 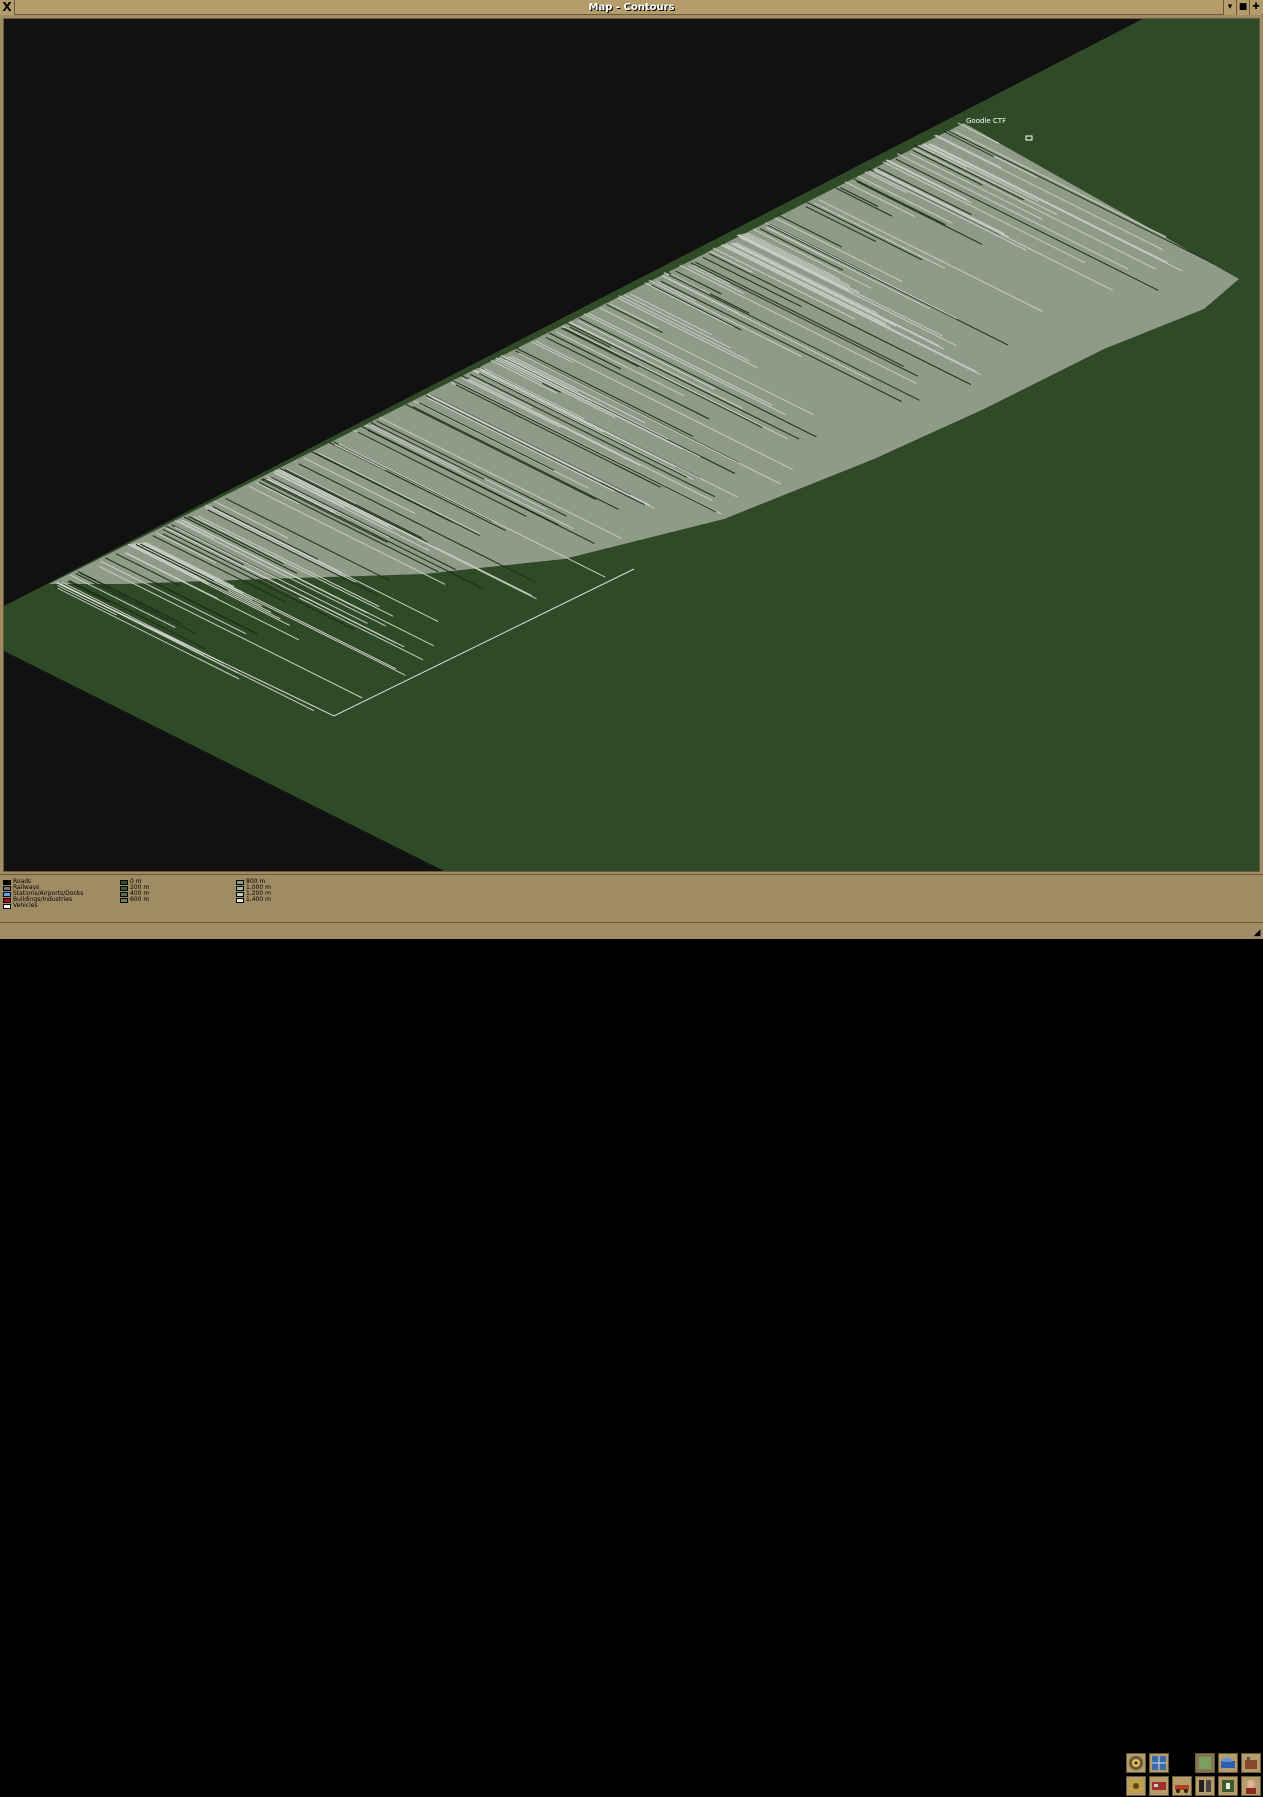 I want to click on linkstats-icon, so click(x=1136, y=1786).